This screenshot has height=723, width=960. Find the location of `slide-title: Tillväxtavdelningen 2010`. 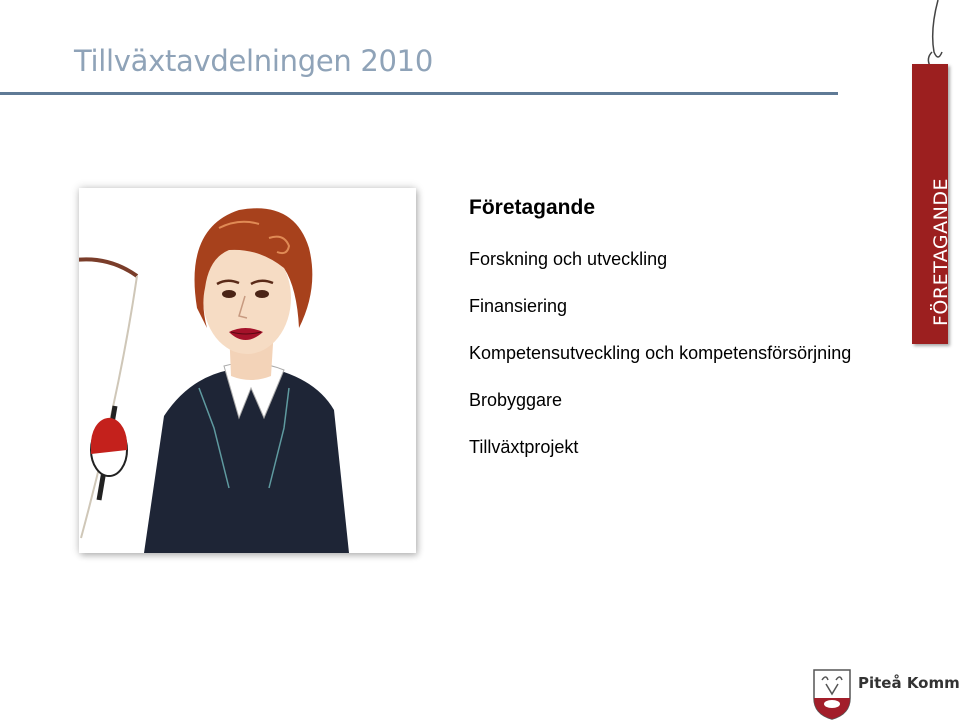

slide-title: Tillväxtavdelningen 2010 is located at coordinates (253, 61).